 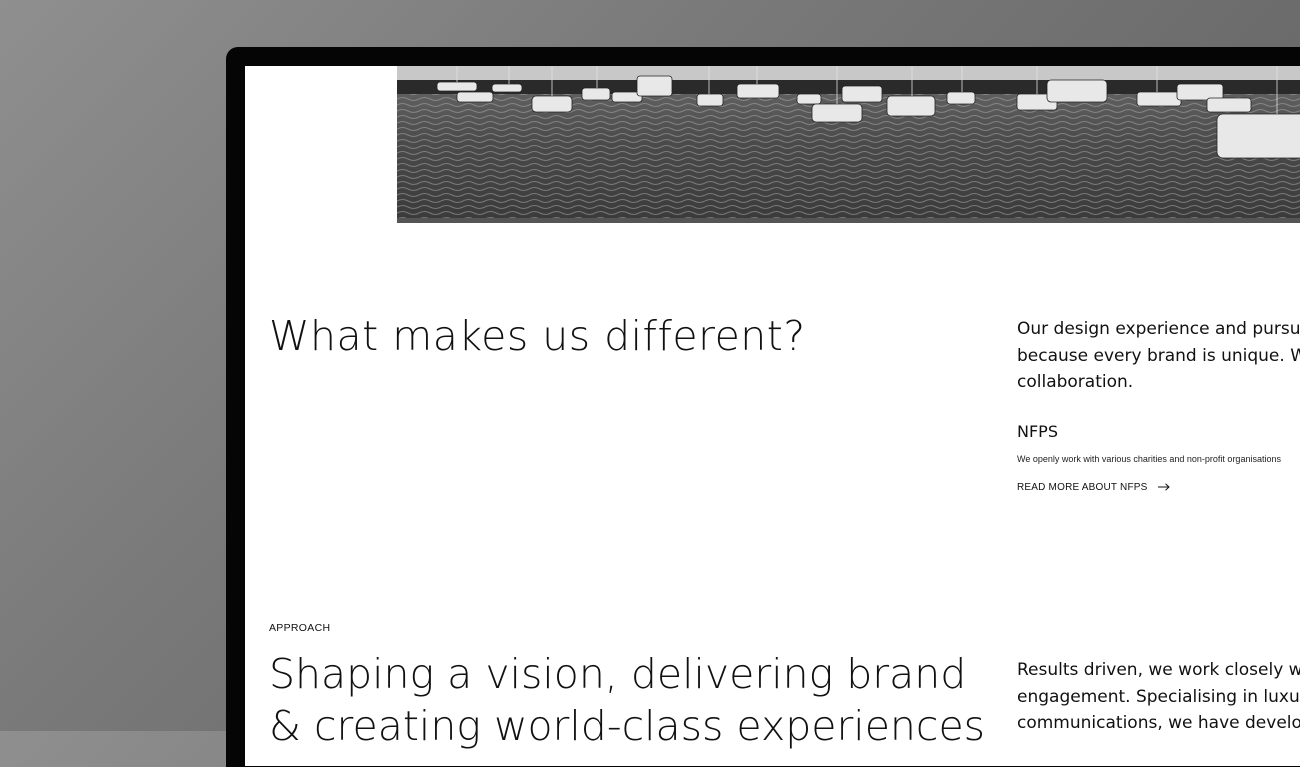 I want to click on lead-line: collaboration., so click(x=1075, y=382).